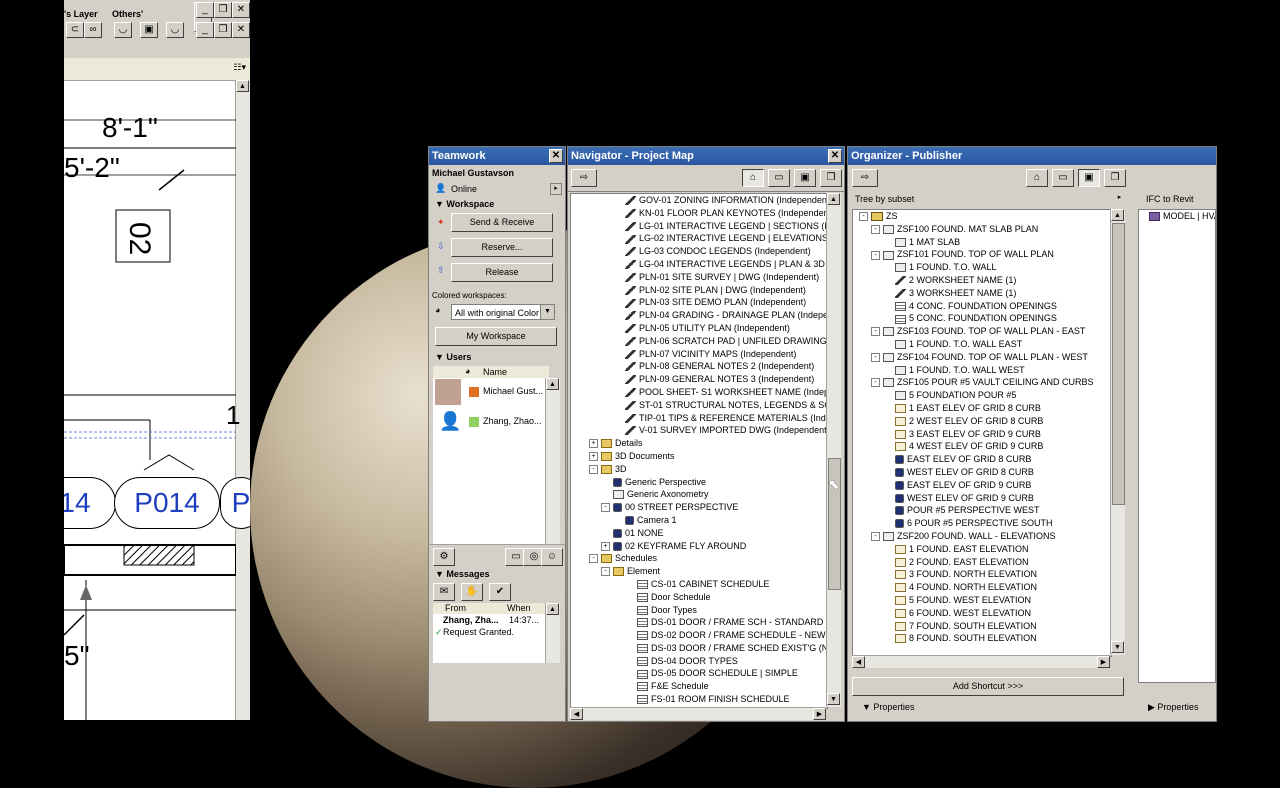 This screenshot has width=1280, height=788. I want to click on tree-row: - Element, so click(699, 571).